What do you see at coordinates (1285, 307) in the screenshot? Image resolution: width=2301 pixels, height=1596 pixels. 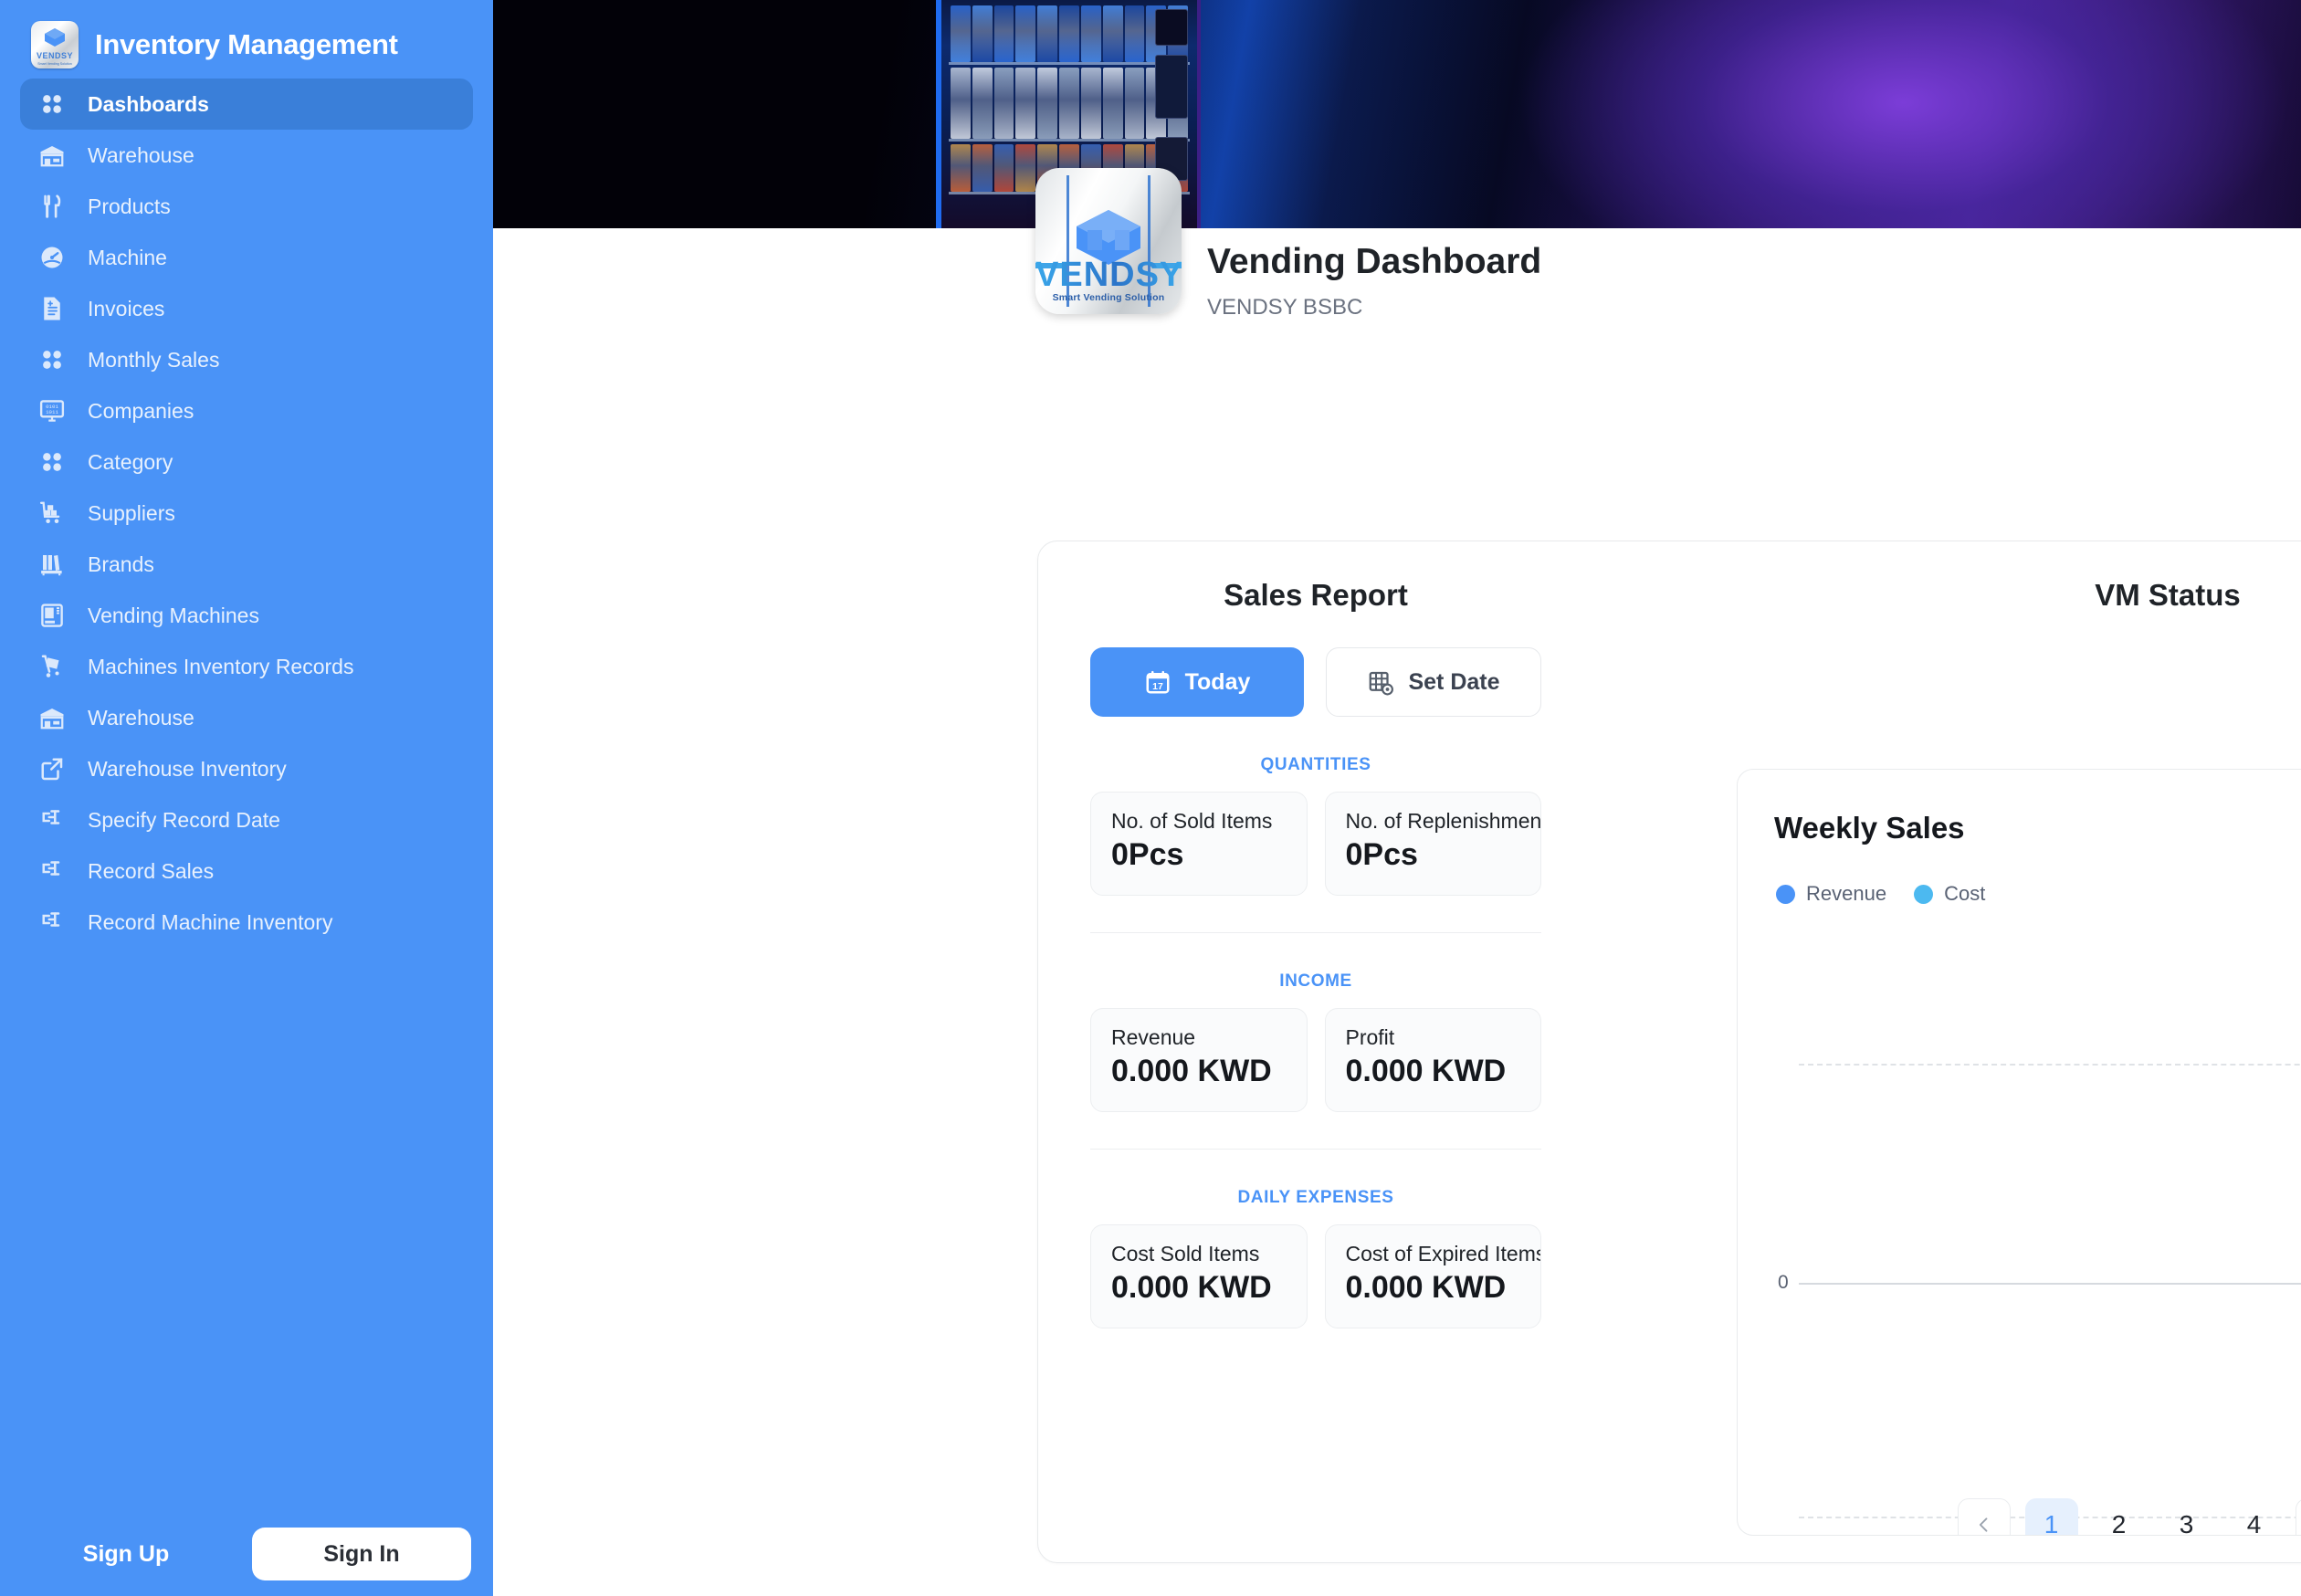 I see `page-subtitle: VENDSY BSBC` at bounding box center [1285, 307].